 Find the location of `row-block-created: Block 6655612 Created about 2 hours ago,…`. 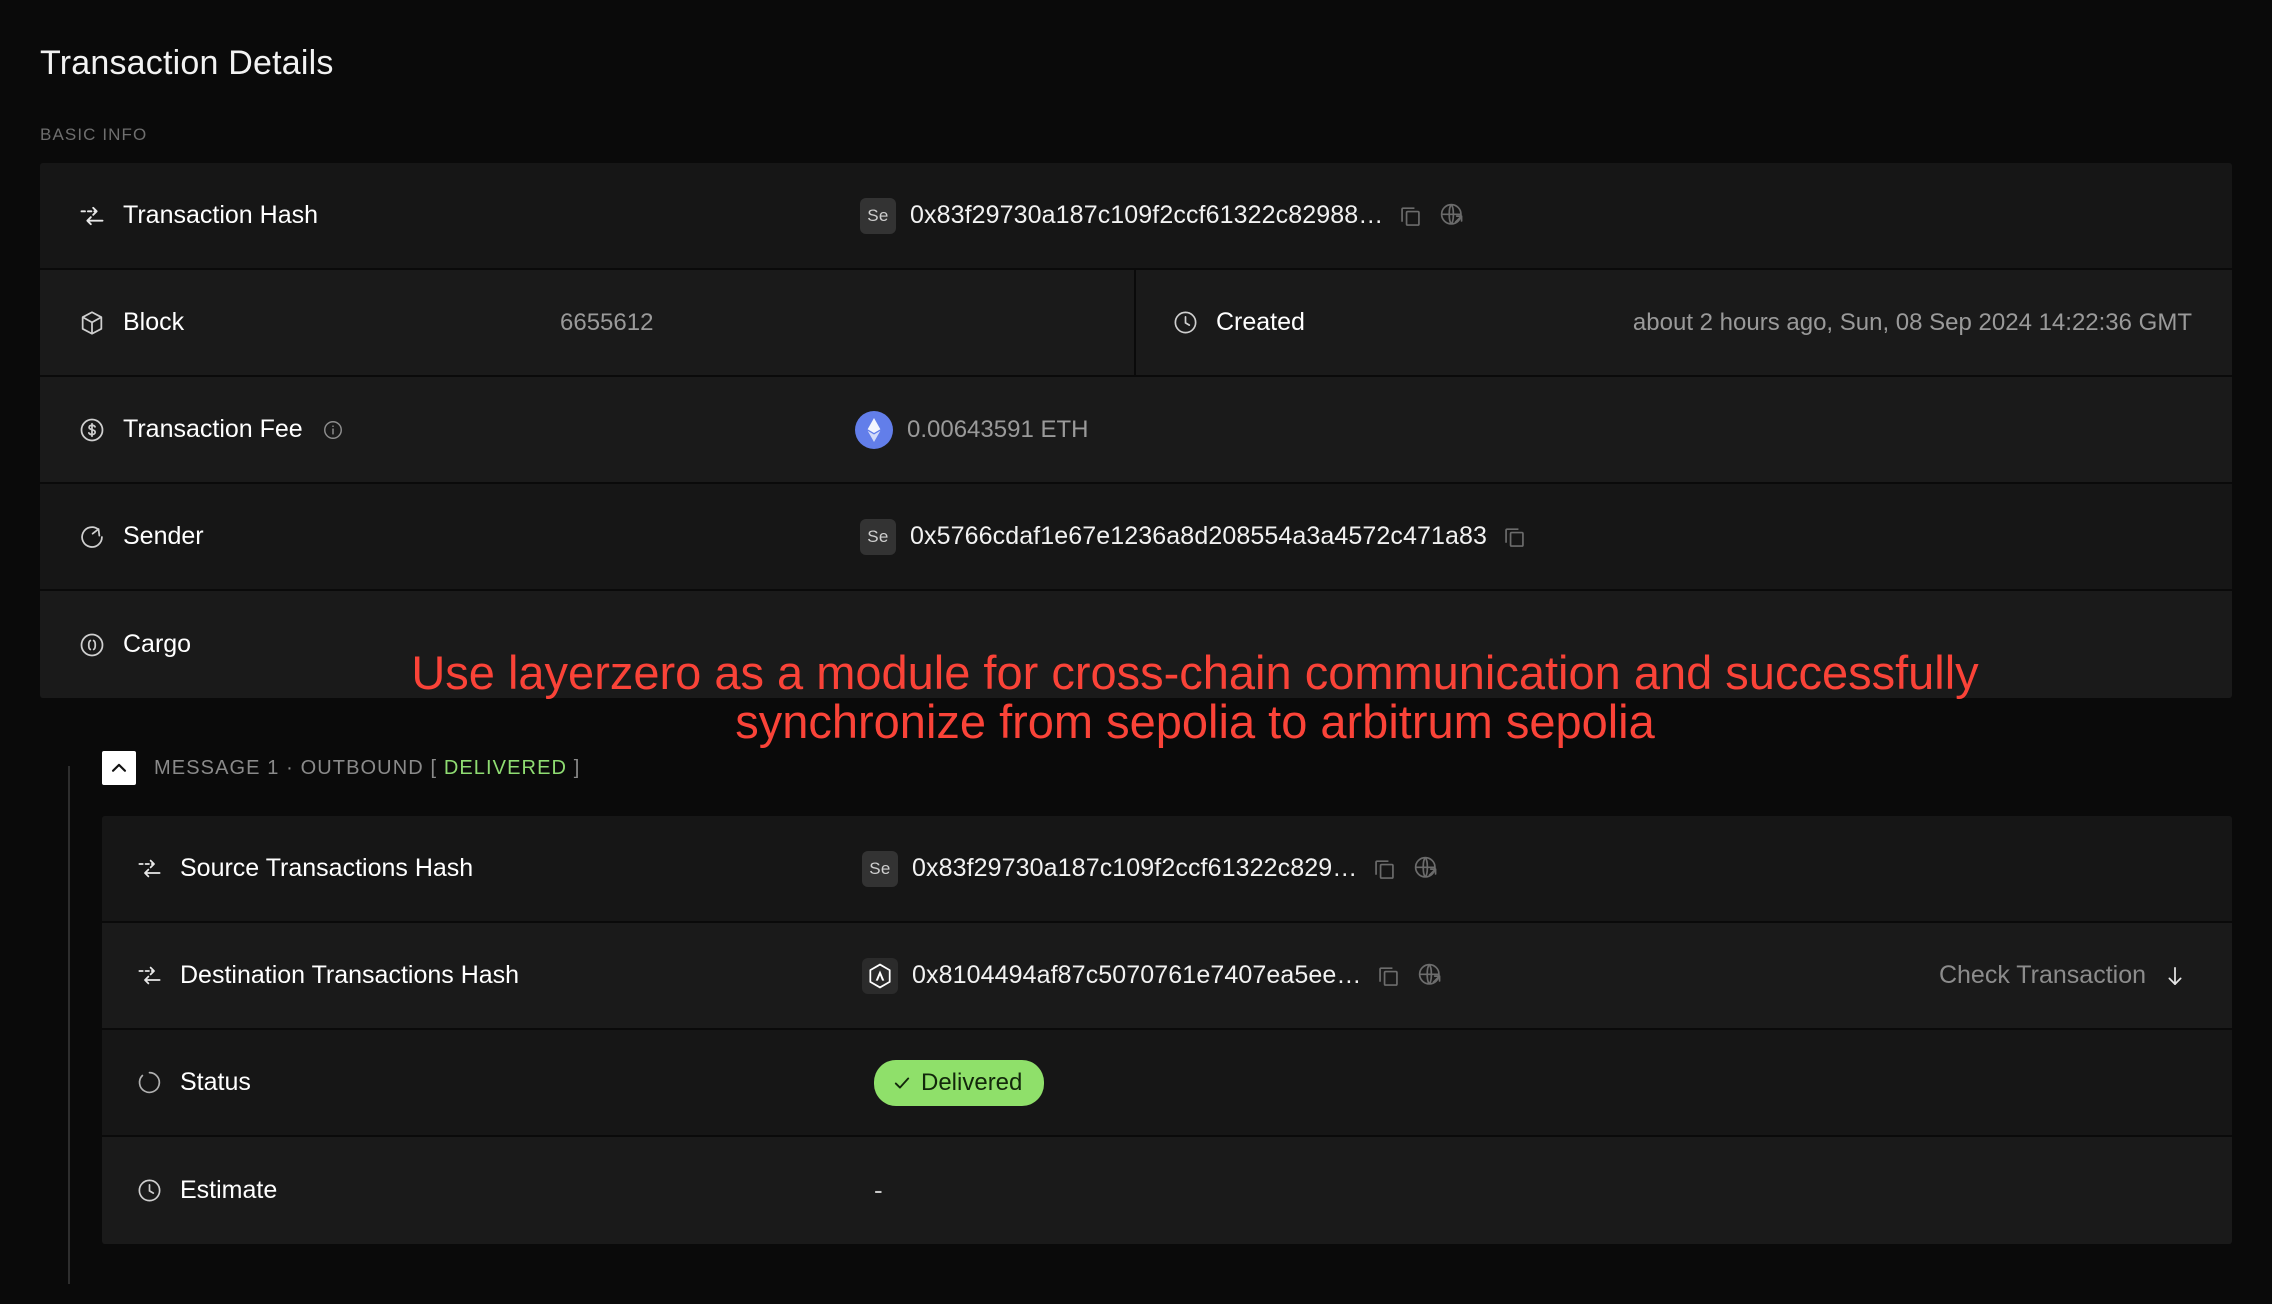

row-block-created: Block 6655612 Created about 2 hours ago,… is located at coordinates (1136, 323).